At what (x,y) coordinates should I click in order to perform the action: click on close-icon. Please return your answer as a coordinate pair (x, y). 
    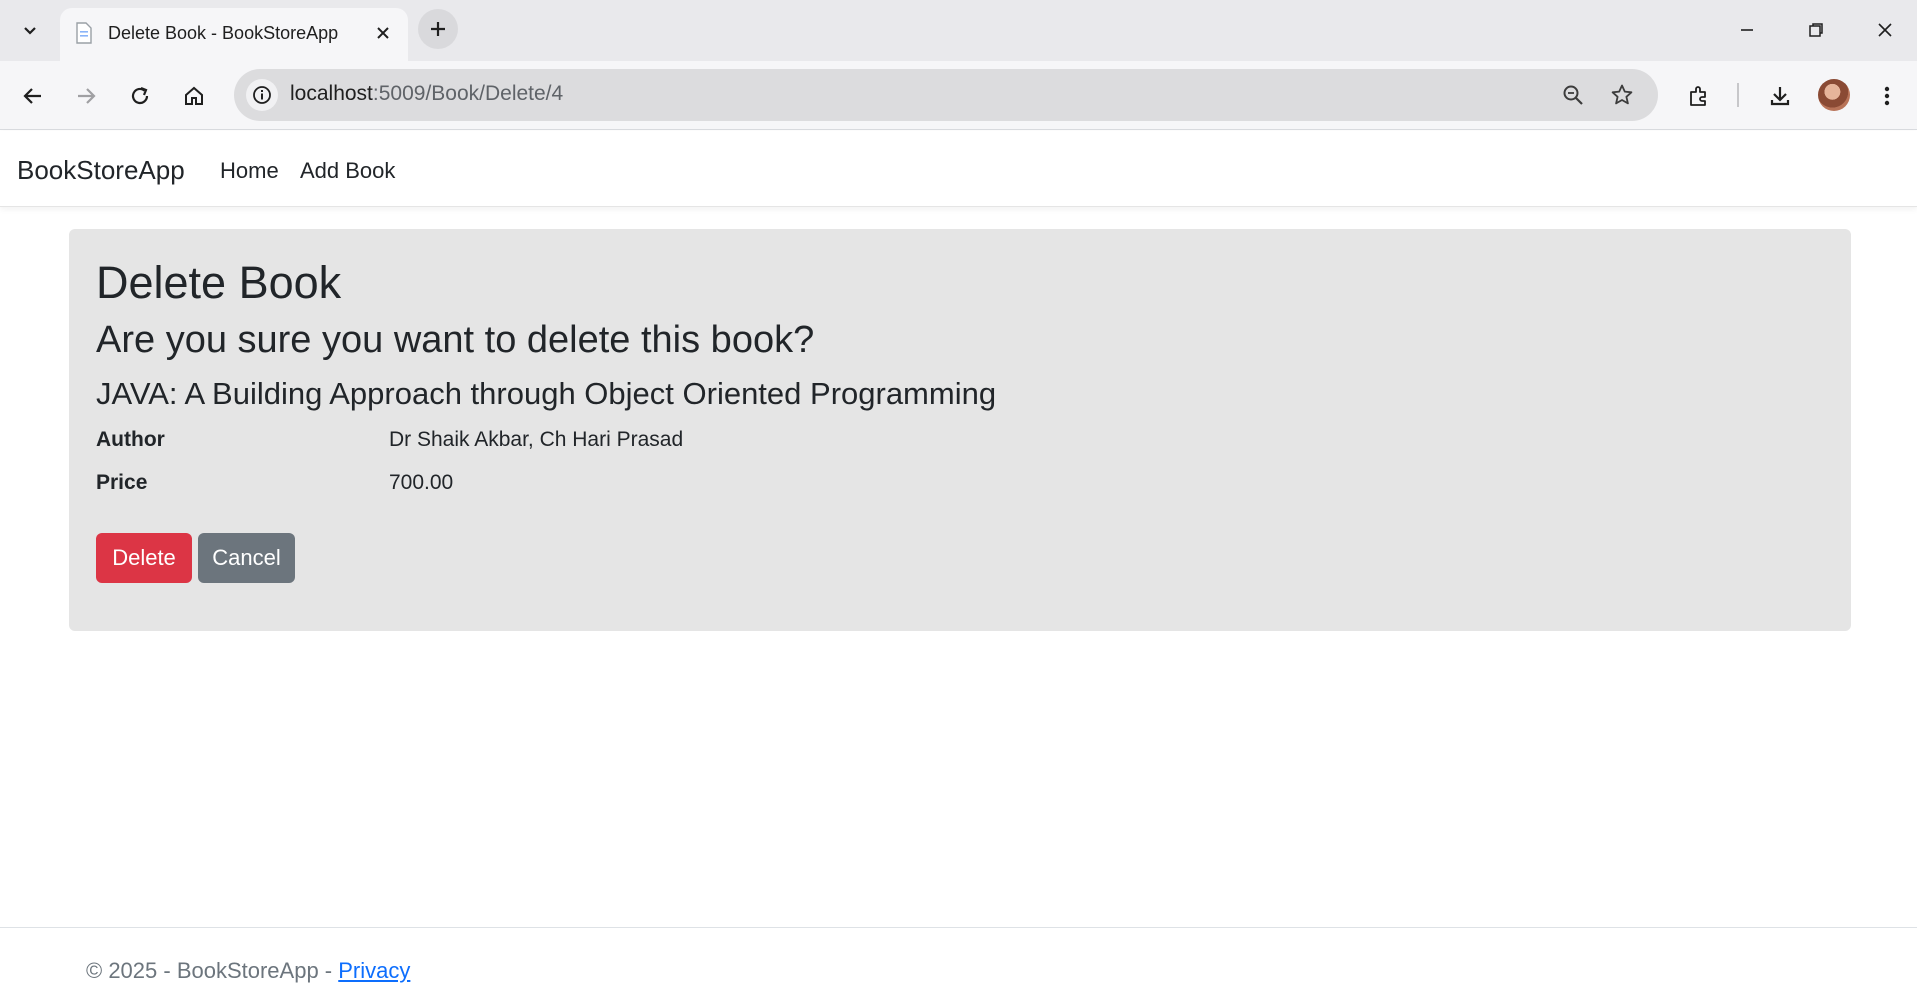
    Looking at the image, I should click on (383, 33).